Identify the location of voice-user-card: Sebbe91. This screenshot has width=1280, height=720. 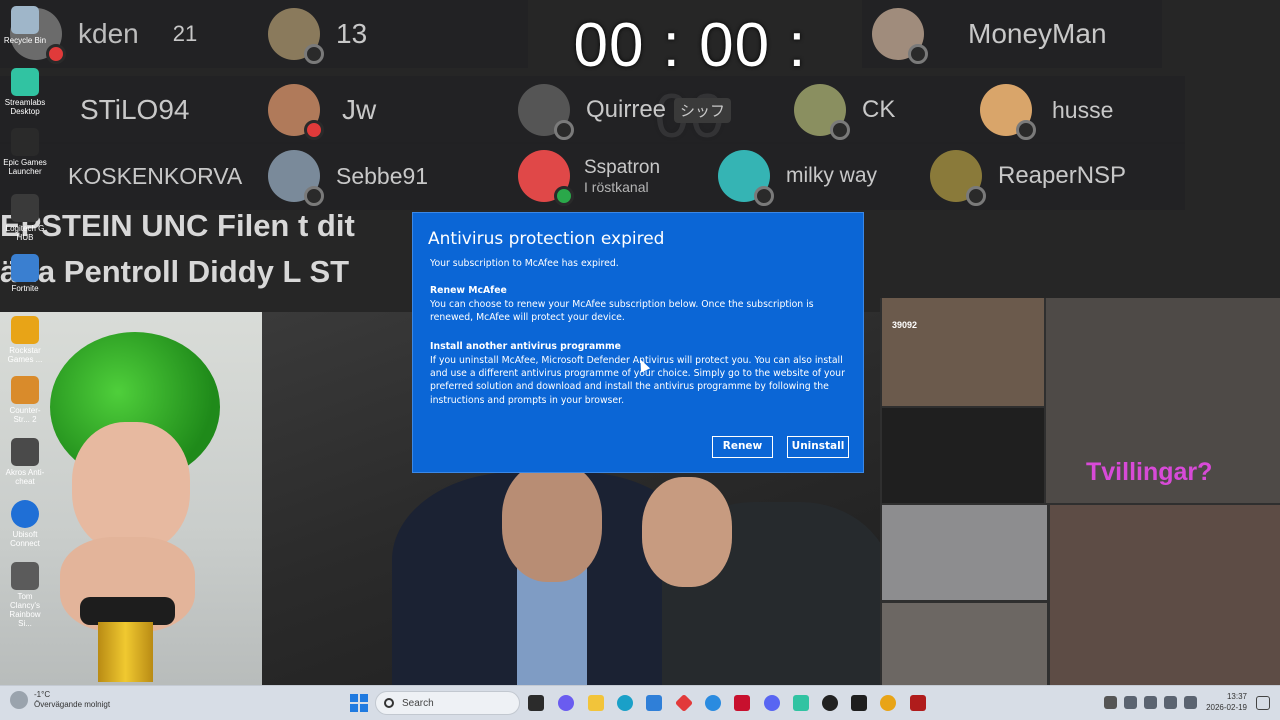
(383, 176).